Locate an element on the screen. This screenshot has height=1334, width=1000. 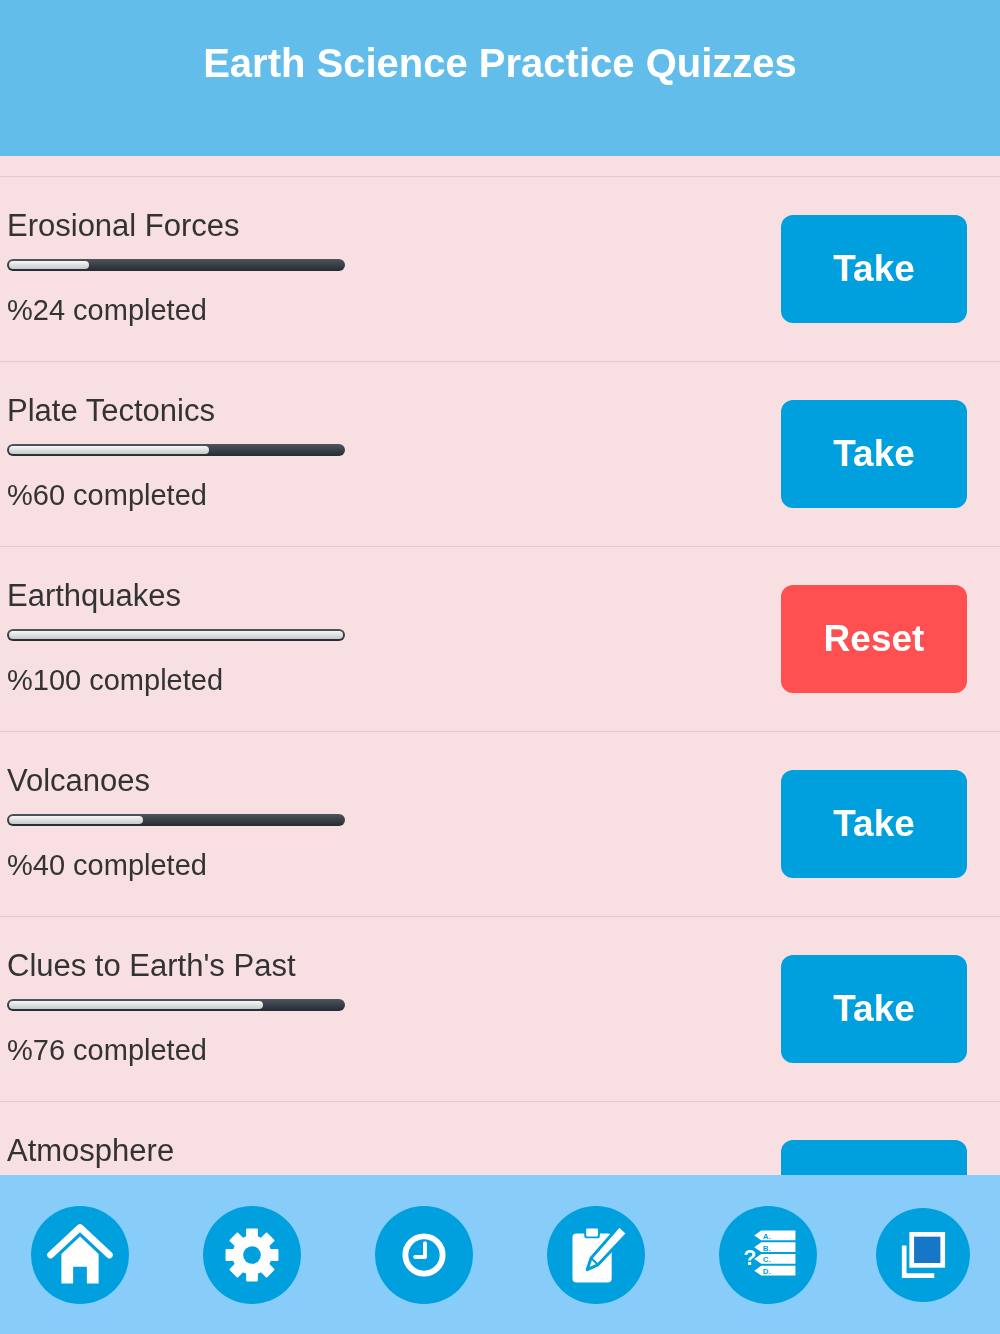
home-icon is located at coordinates (80, 1254).